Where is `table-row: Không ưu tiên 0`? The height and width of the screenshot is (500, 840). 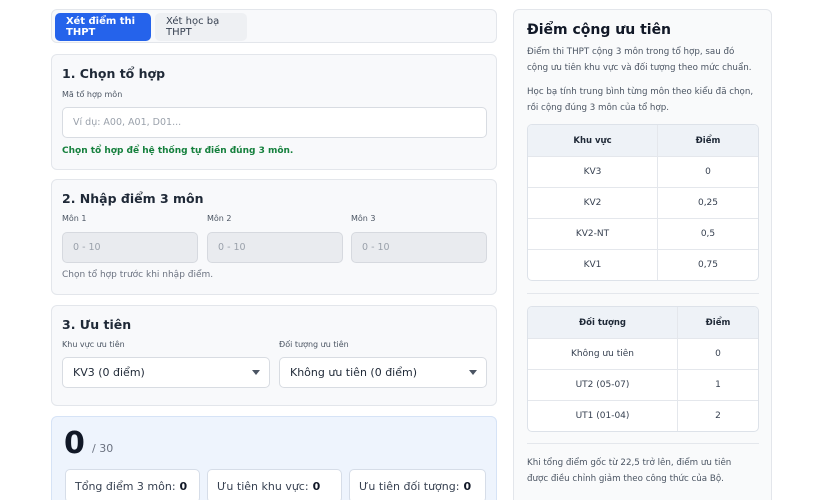 table-row: Không ưu tiên 0 is located at coordinates (643, 353).